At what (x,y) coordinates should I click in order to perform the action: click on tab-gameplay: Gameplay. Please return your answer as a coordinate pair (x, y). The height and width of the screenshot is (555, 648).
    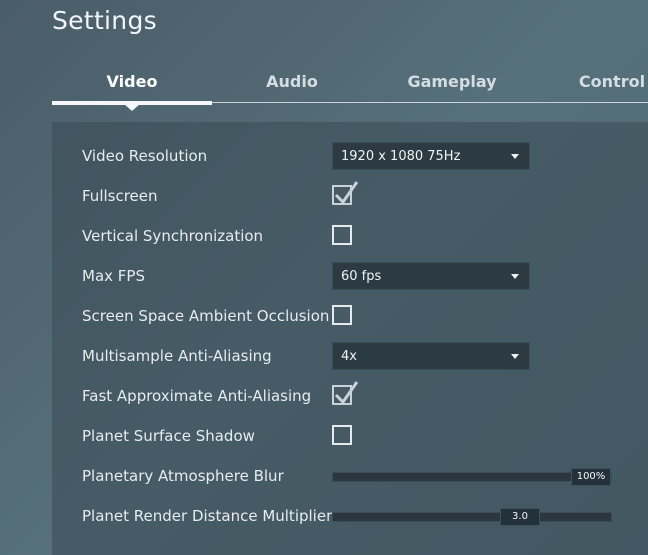
    Looking at the image, I should click on (452, 81).